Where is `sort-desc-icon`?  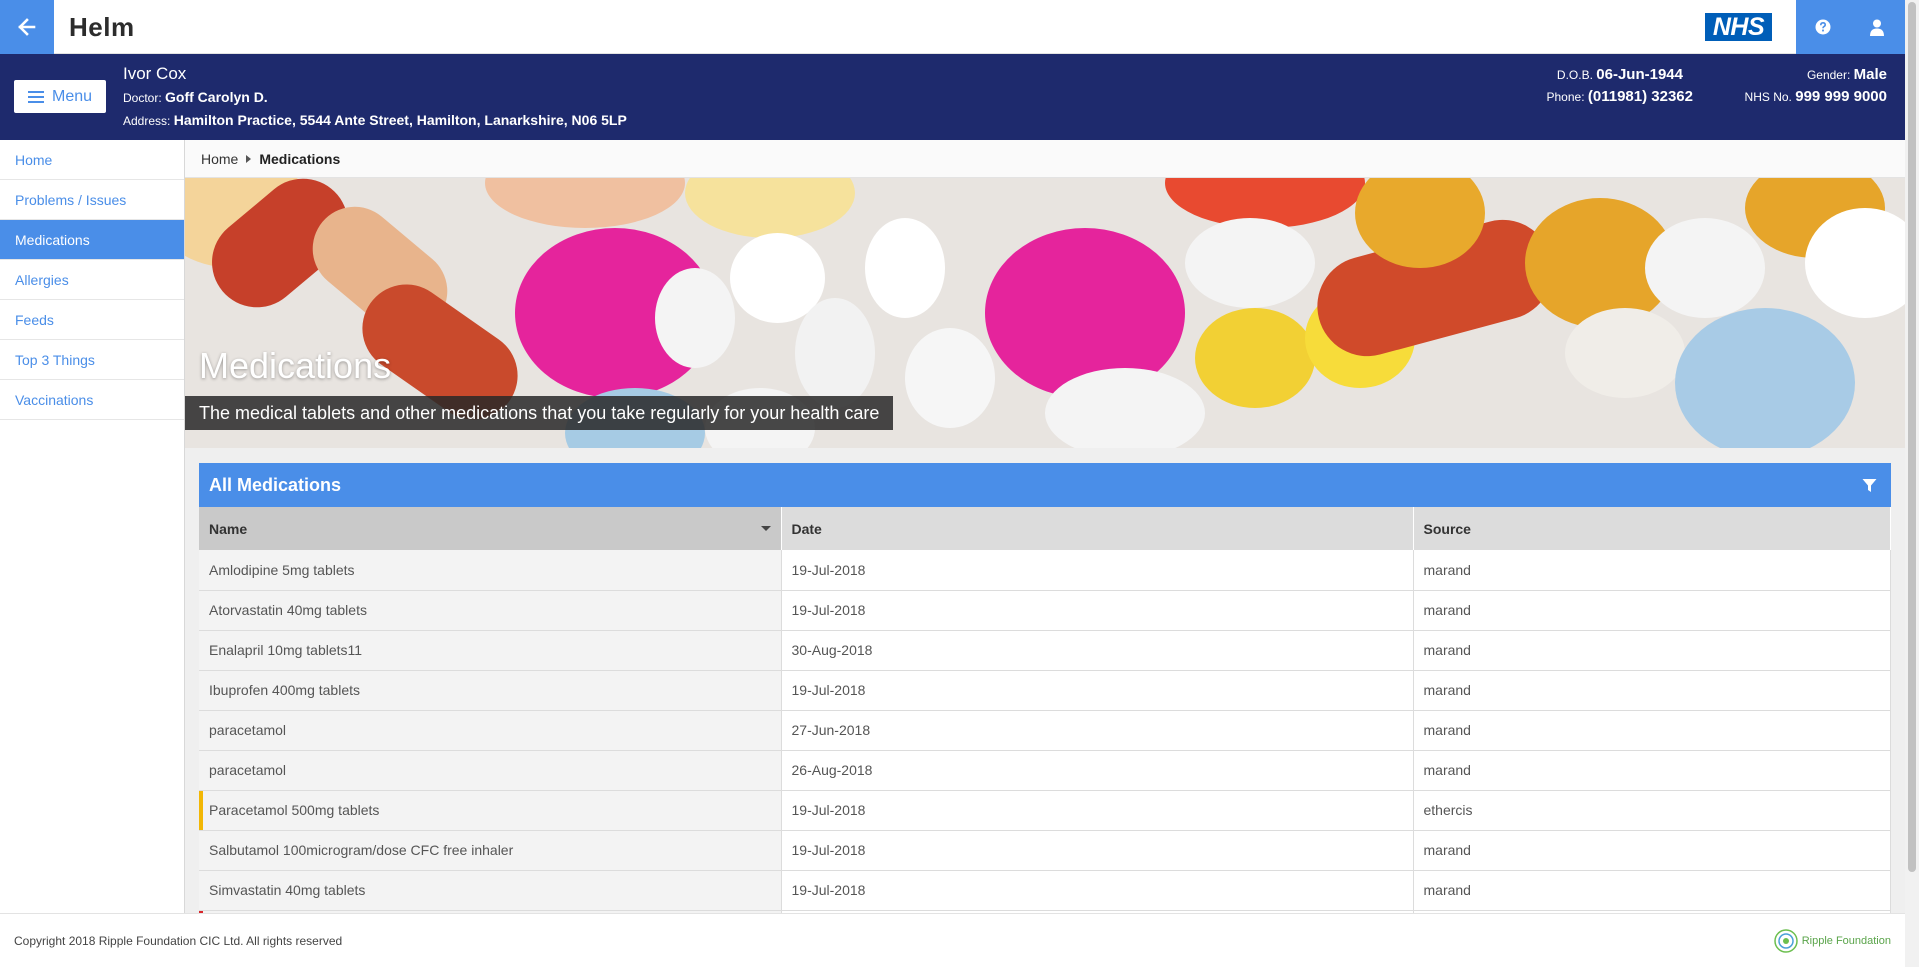
sort-desc-icon is located at coordinates (765, 528).